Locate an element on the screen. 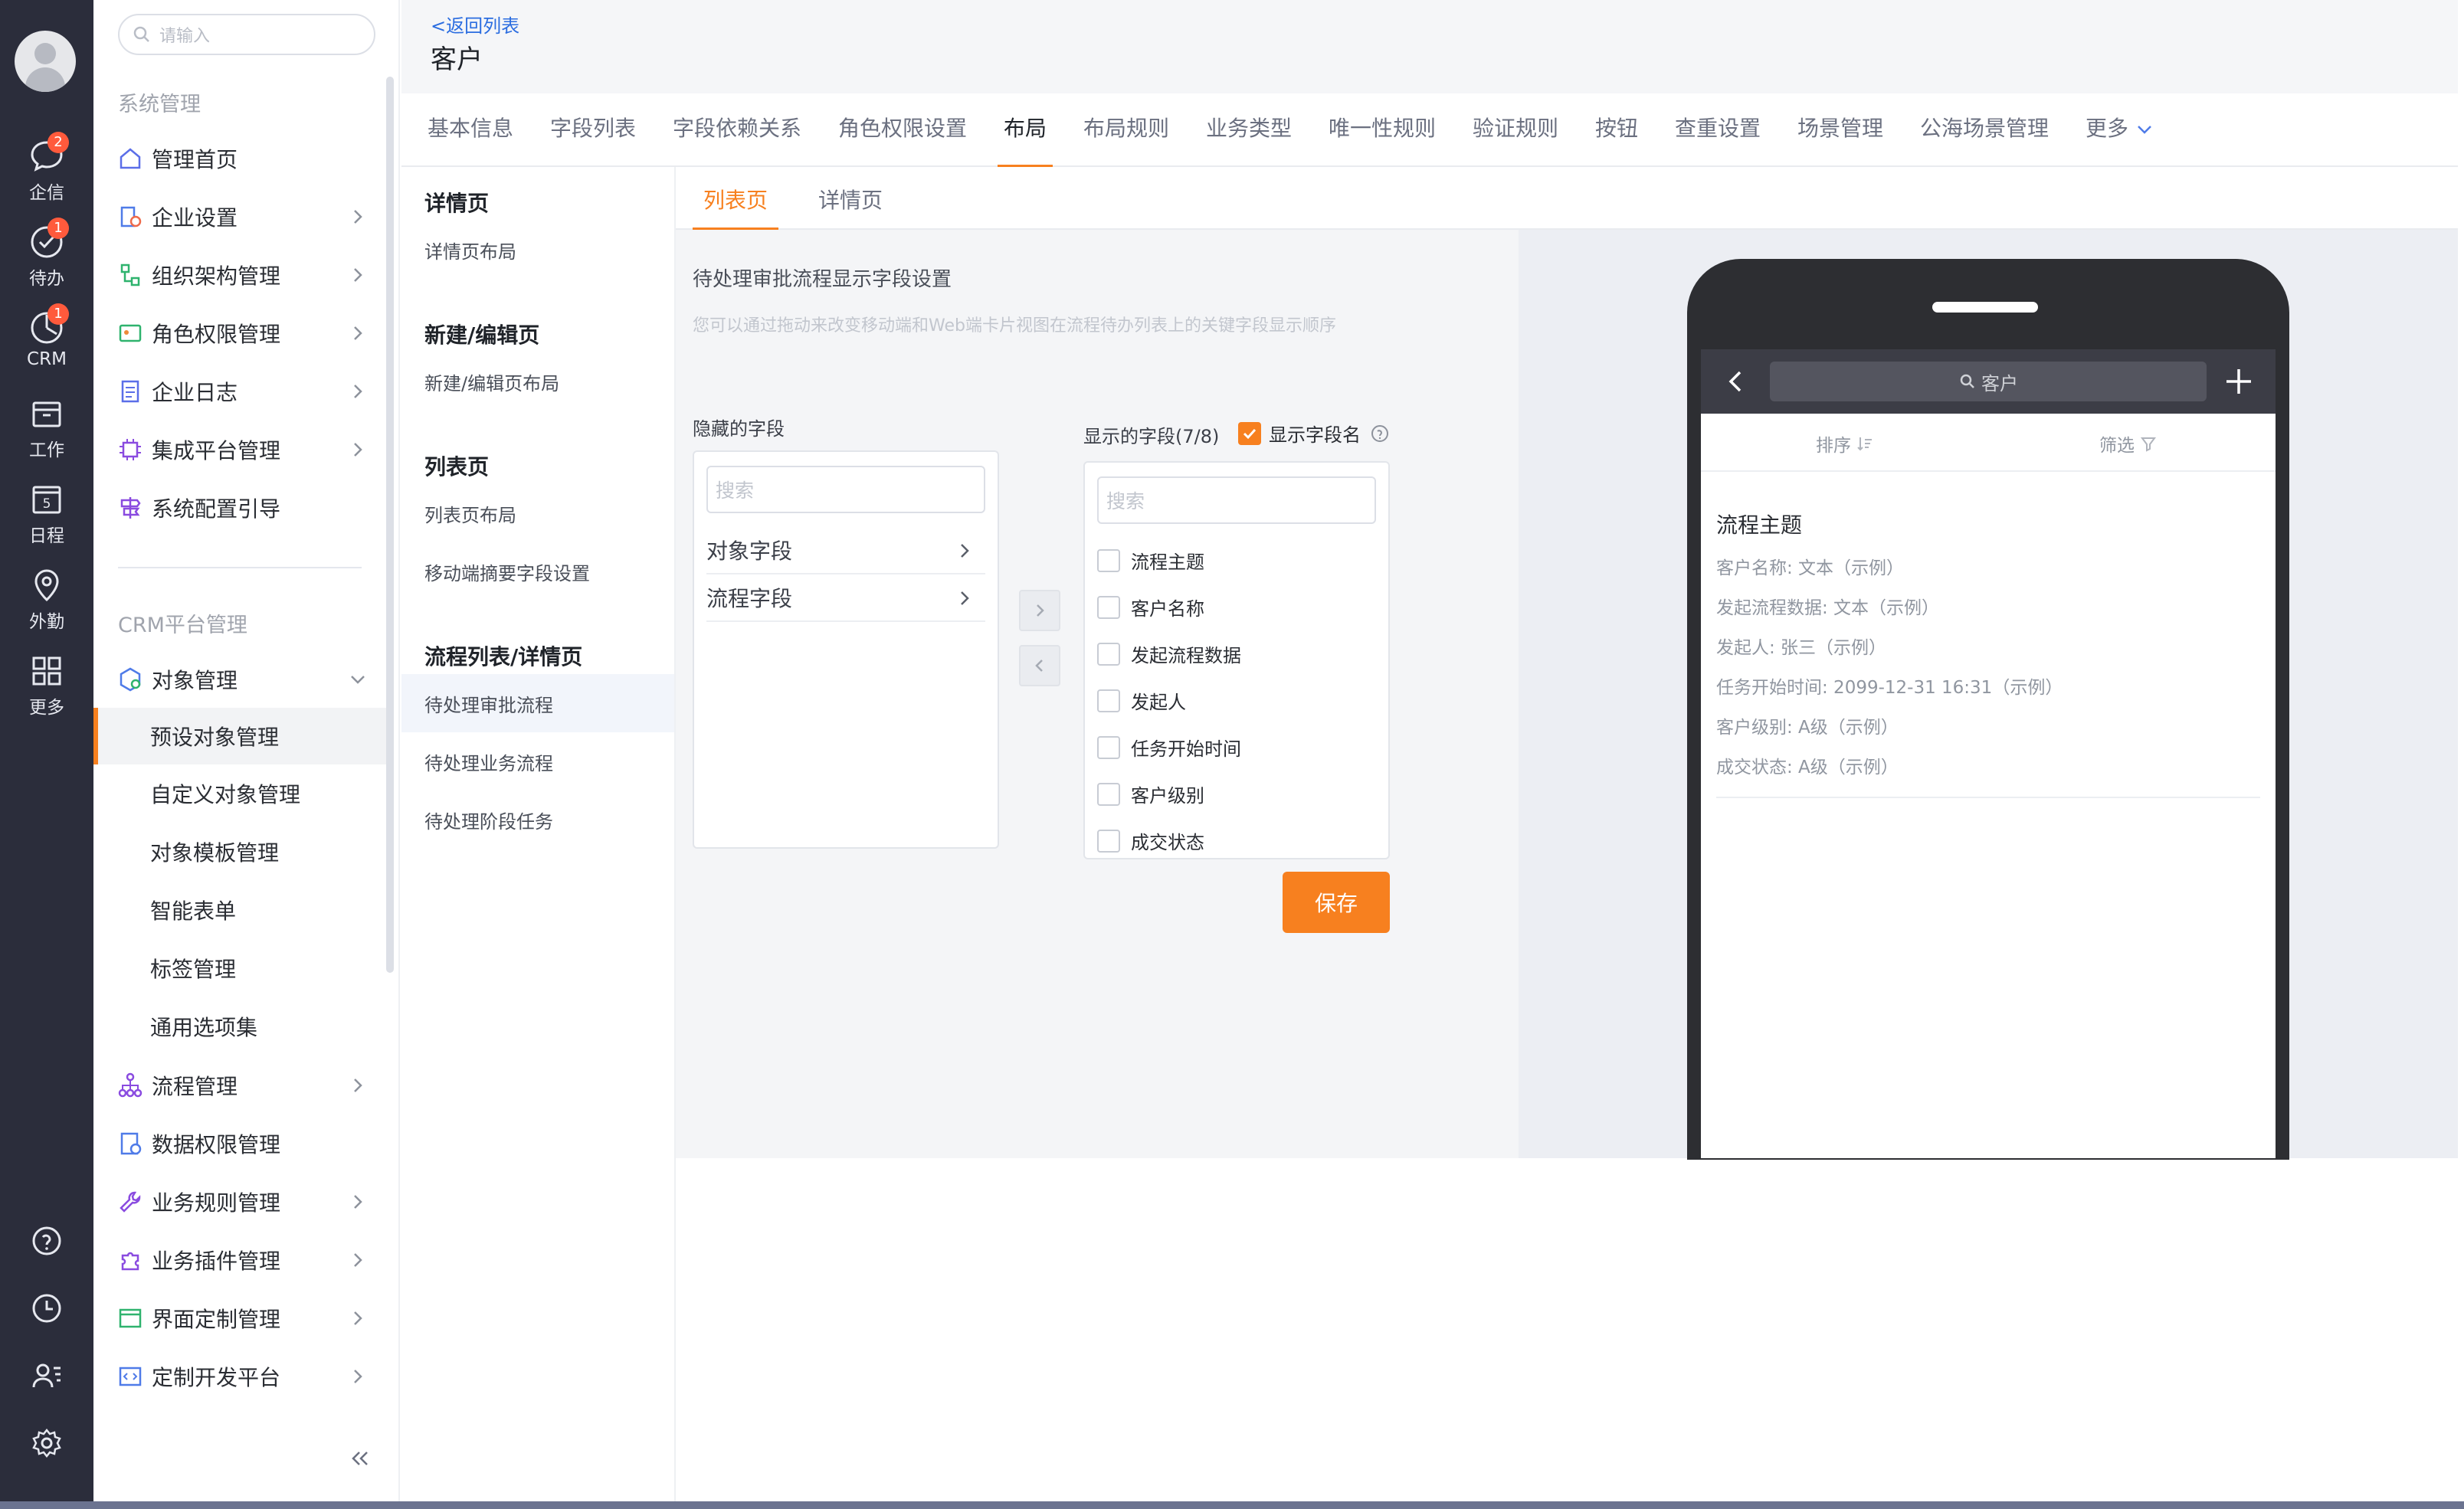  menu-item-dev-platform: 定制开发平台 is located at coordinates (246, 1376).